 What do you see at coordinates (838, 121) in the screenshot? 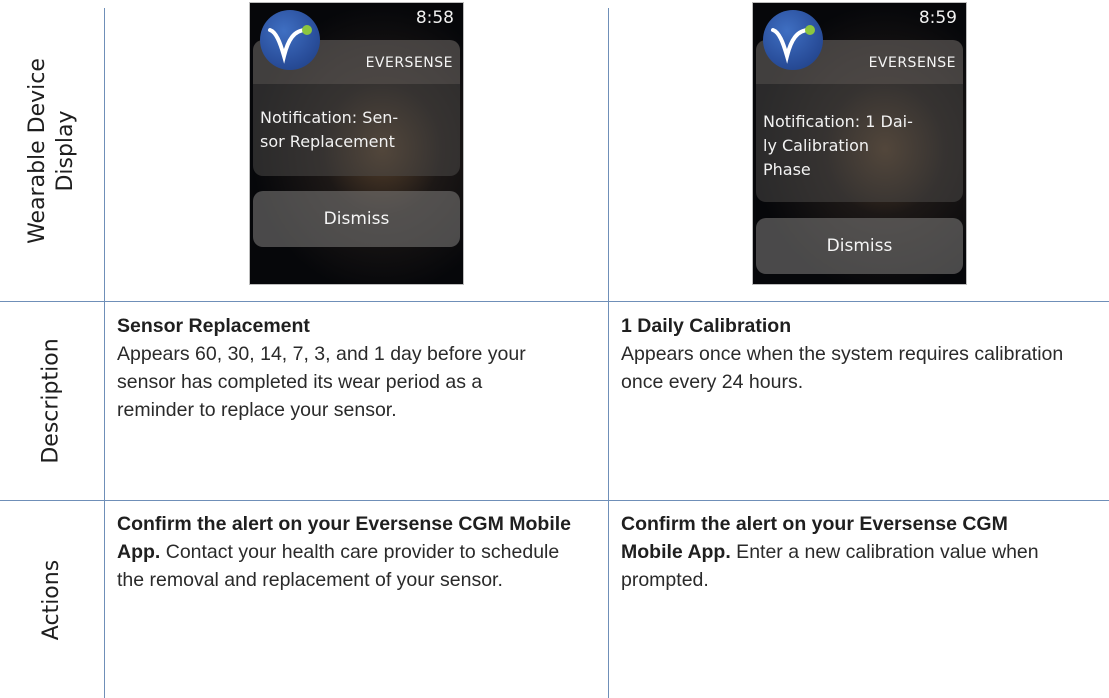
I see `watch-notification-line: Notification: 1 Dai-` at bounding box center [838, 121].